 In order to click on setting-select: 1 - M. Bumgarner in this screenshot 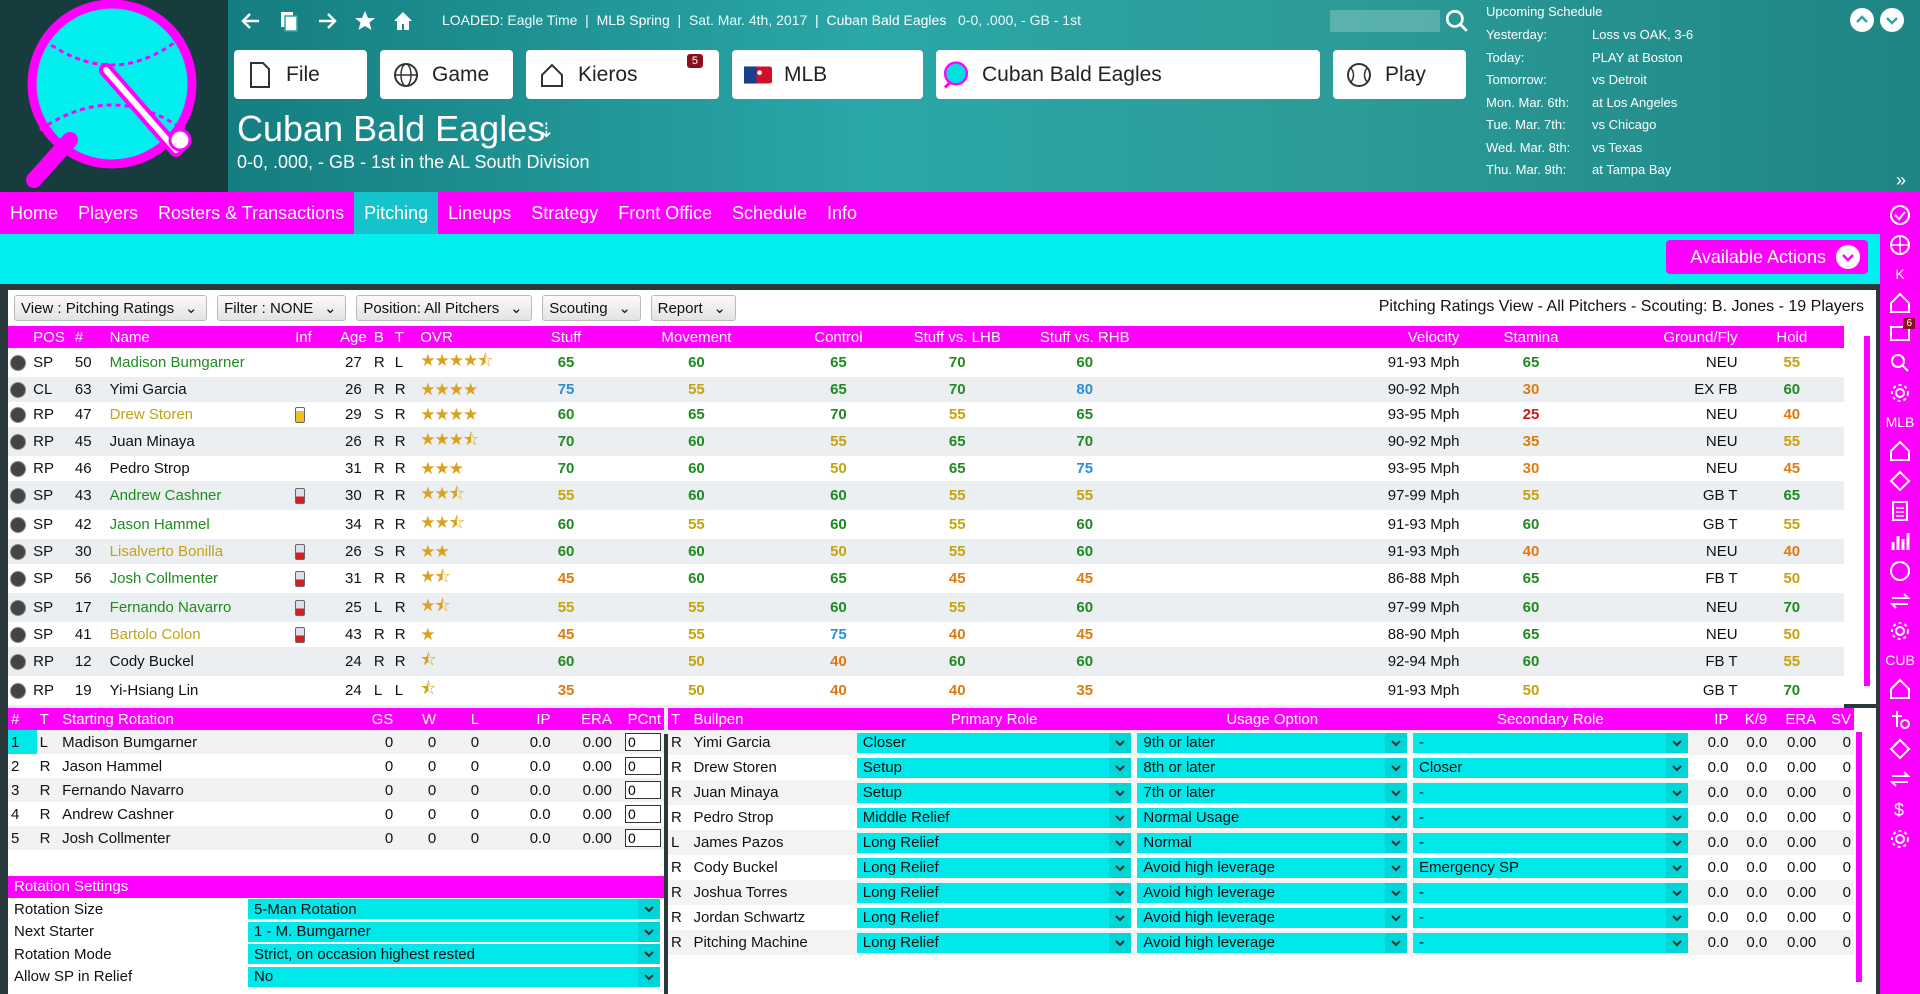, I will do `click(454, 931)`.